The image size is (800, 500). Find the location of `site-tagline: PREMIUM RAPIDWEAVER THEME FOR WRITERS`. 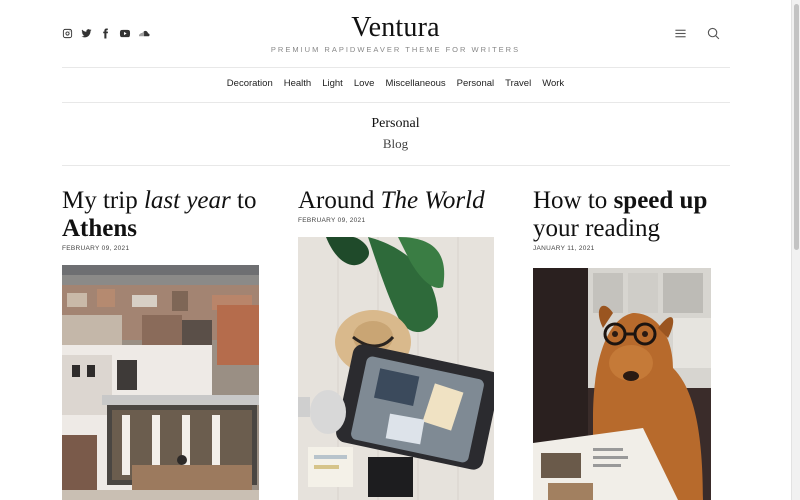

site-tagline: PREMIUM RAPIDWEAVER THEME FOR WRITERS is located at coordinates (395, 49).